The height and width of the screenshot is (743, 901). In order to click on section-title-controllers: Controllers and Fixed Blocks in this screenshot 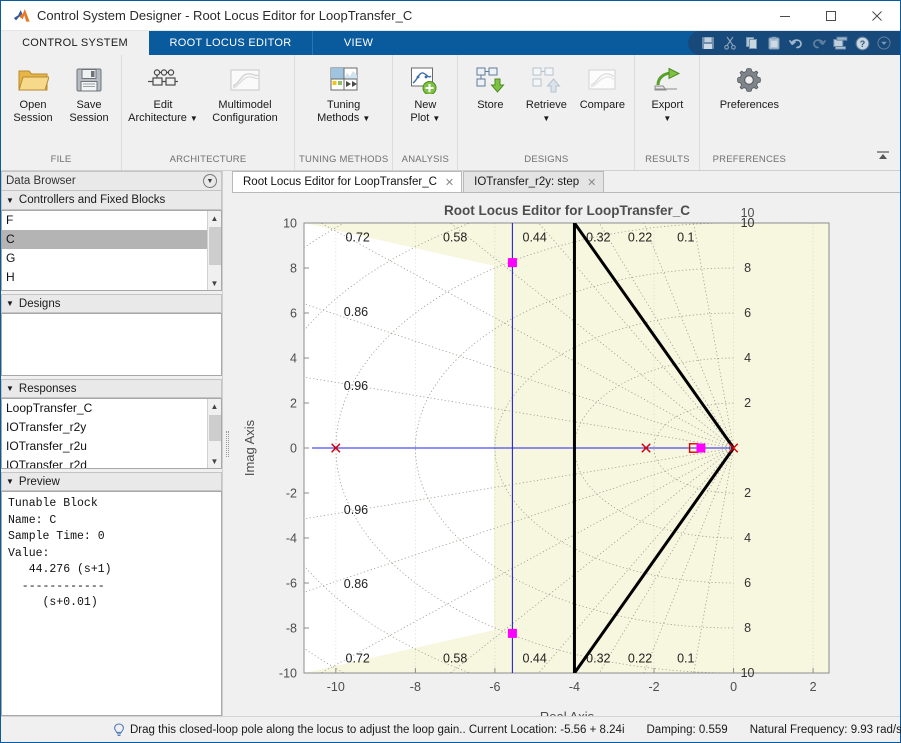, I will do `click(92, 200)`.